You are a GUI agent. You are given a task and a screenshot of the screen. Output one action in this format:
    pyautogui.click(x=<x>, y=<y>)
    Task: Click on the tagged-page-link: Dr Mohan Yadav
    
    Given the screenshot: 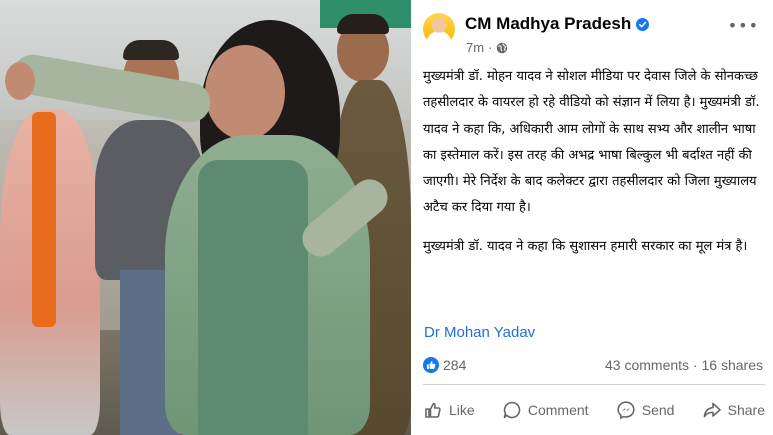 What is the action you would take?
    pyautogui.click(x=479, y=332)
    